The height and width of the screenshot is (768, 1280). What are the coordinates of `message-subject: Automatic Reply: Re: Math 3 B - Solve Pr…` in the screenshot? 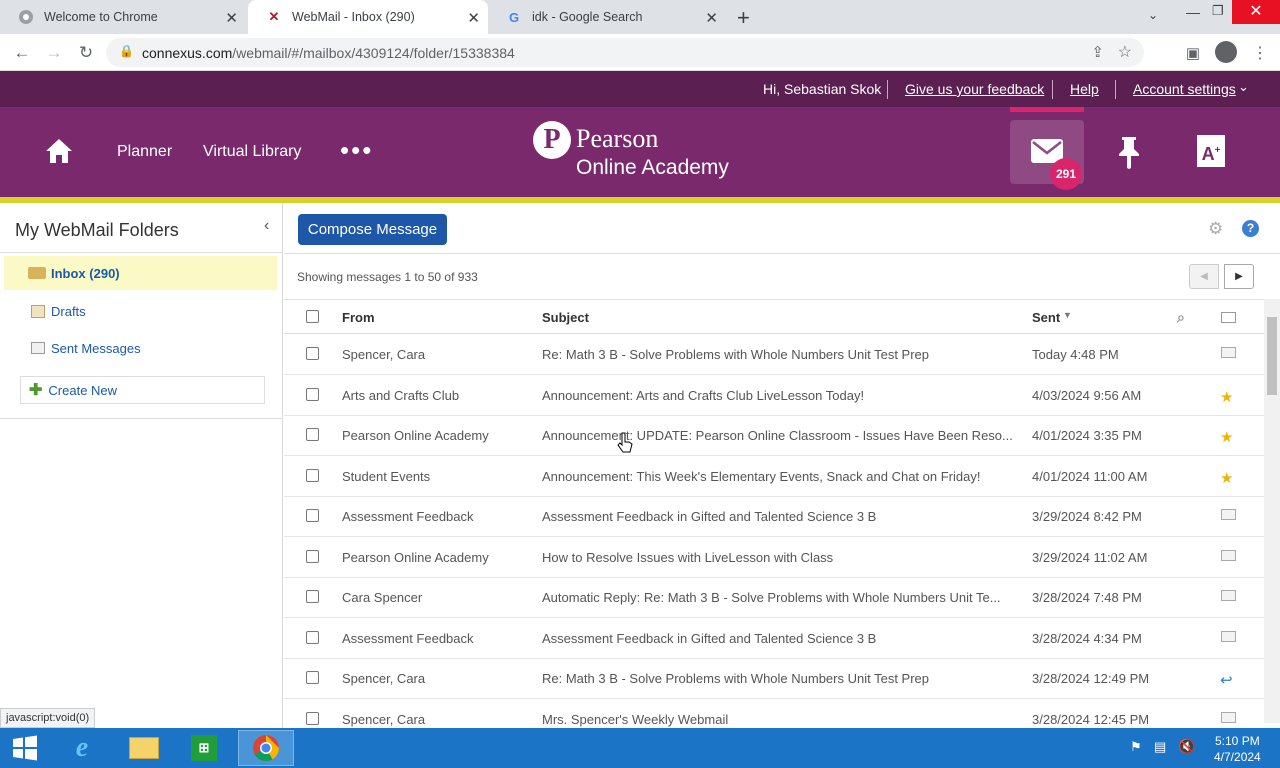 It's located at (771, 597).